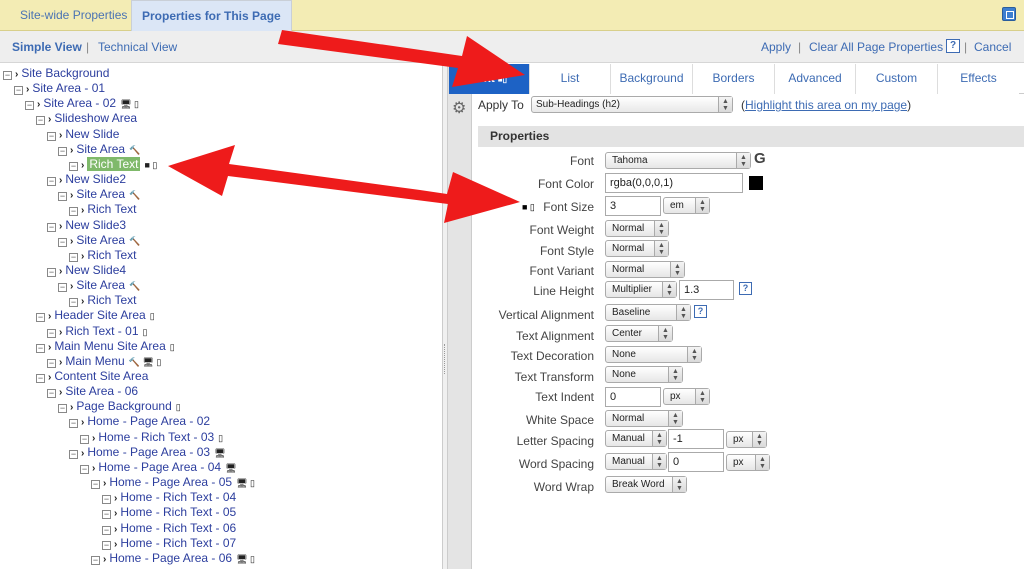  I want to click on tree-item-label: Site Area - 06, so click(101, 391).